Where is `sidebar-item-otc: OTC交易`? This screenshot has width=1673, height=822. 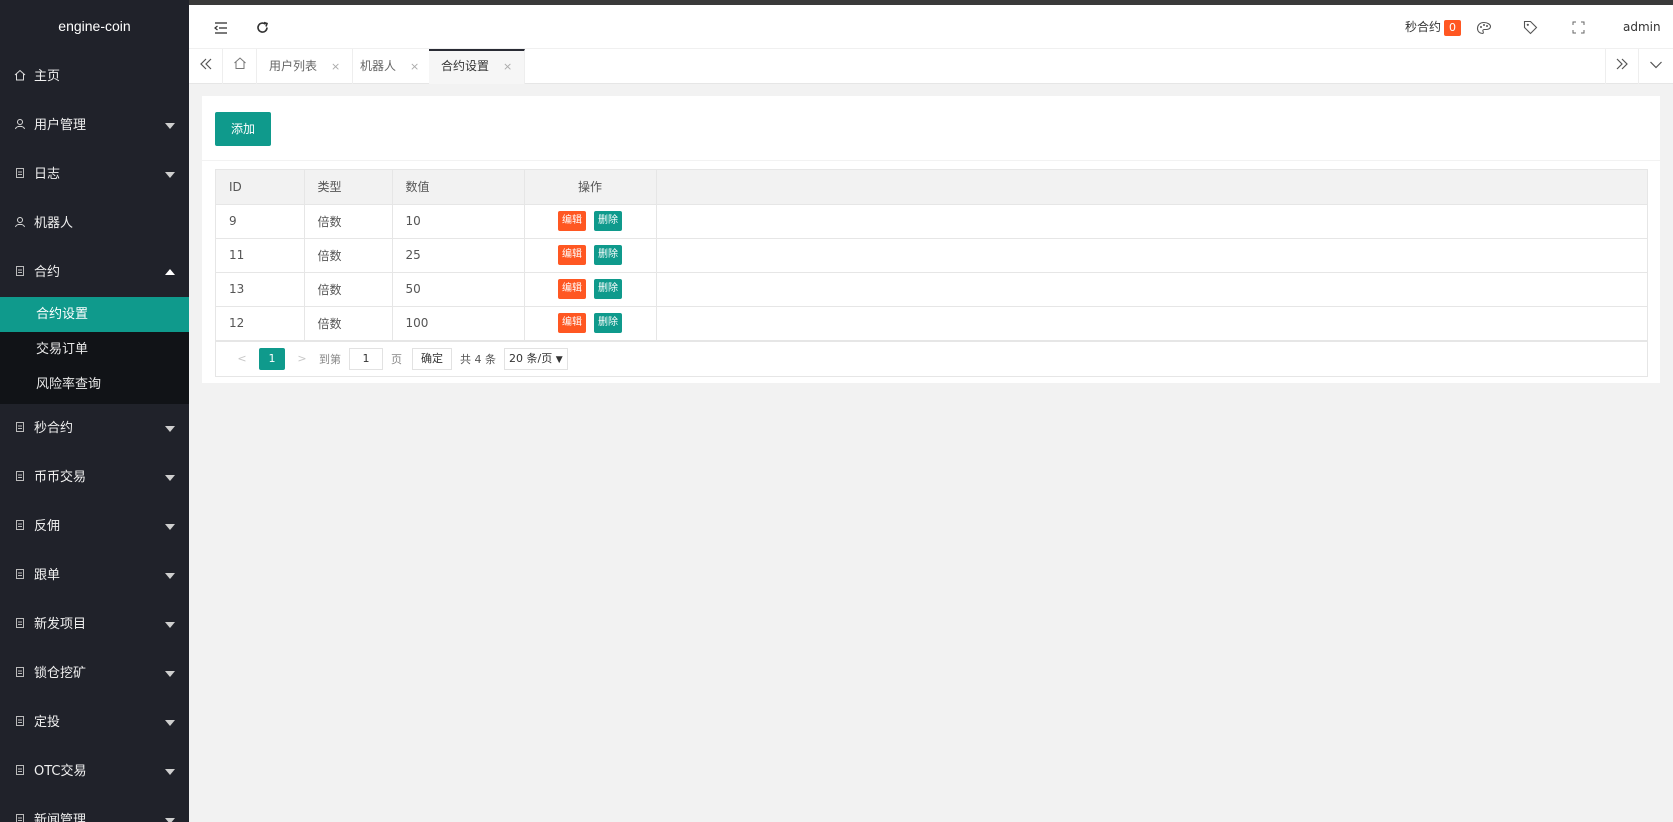 sidebar-item-otc: OTC交易 is located at coordinates (94, 771).